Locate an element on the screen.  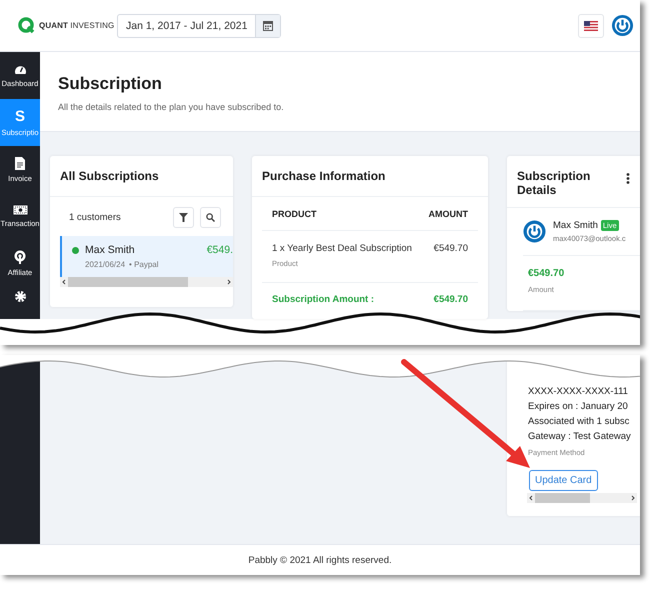
payment-method: • Paypal is located at coordinates (144, 264).